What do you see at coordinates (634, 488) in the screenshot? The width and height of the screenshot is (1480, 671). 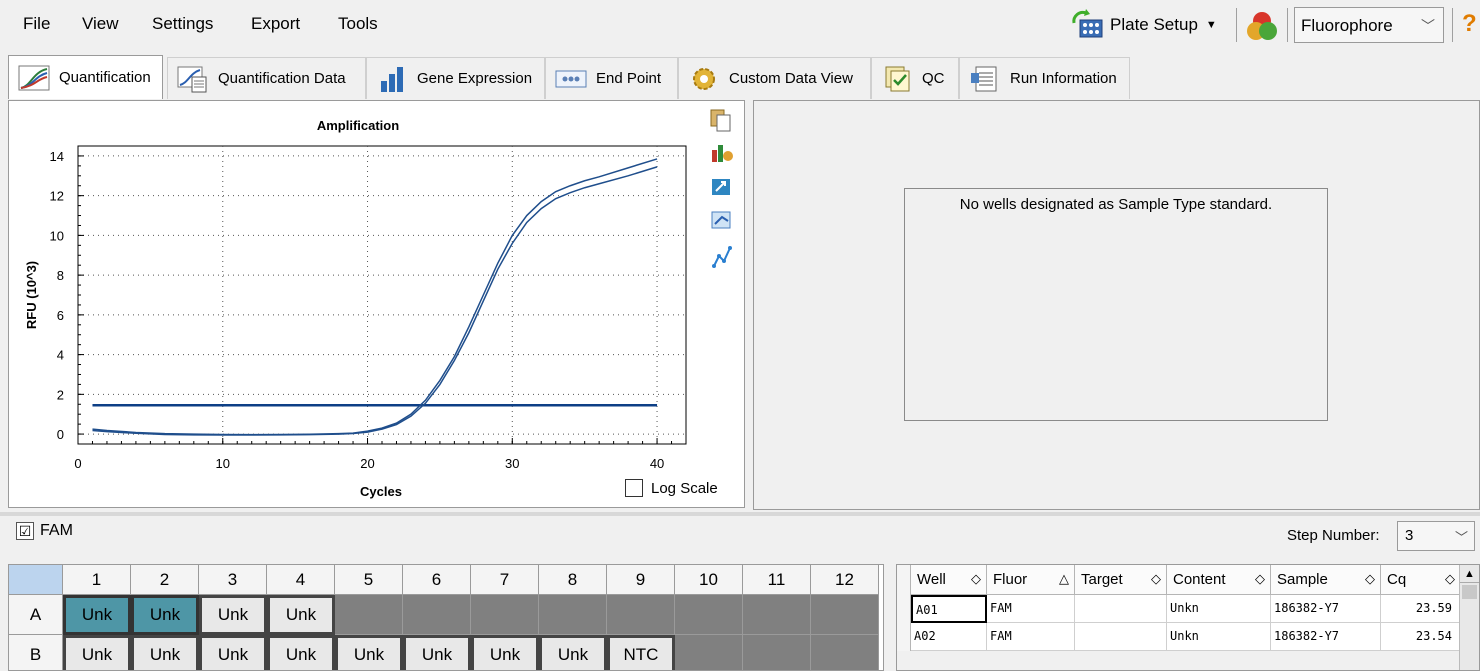 I see `log-scale-checkbox` at bounding box center [634, 488].